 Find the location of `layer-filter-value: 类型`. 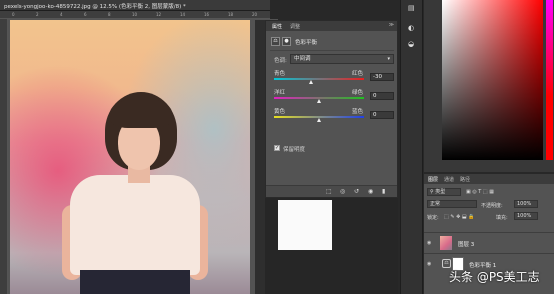

layer-filter-value: 类型 is located at coordinates (440, 192).